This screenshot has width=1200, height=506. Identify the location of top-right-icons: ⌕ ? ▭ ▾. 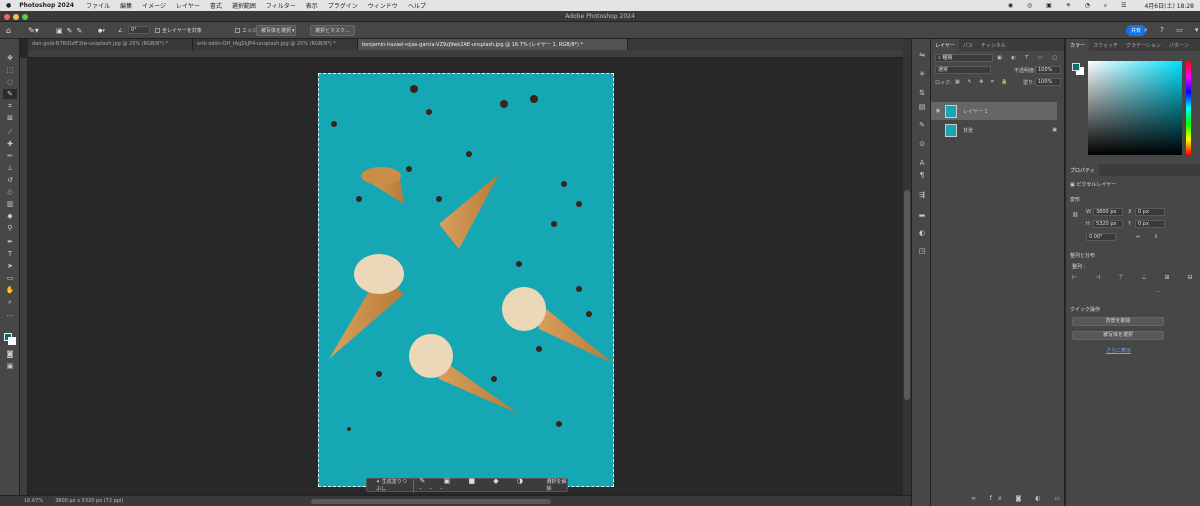
(1172, 30).